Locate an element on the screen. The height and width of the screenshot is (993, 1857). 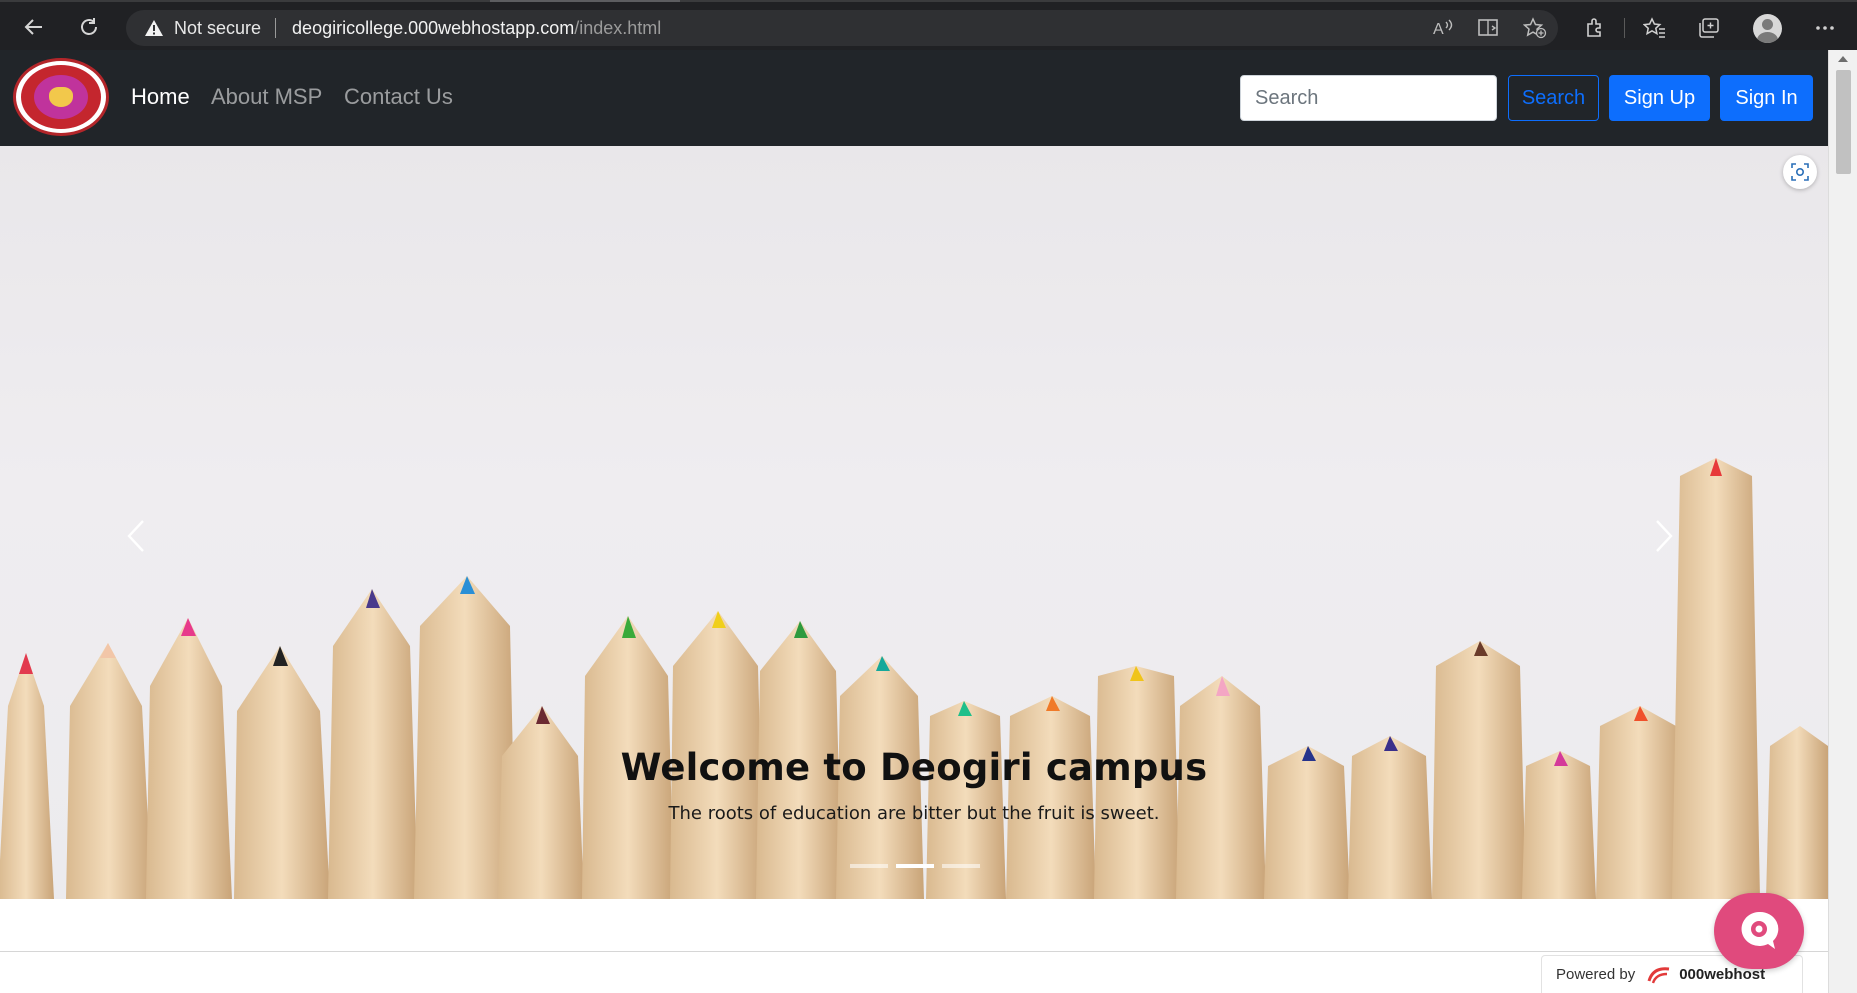
profile-avatar is located at coordinates (1767, 28).